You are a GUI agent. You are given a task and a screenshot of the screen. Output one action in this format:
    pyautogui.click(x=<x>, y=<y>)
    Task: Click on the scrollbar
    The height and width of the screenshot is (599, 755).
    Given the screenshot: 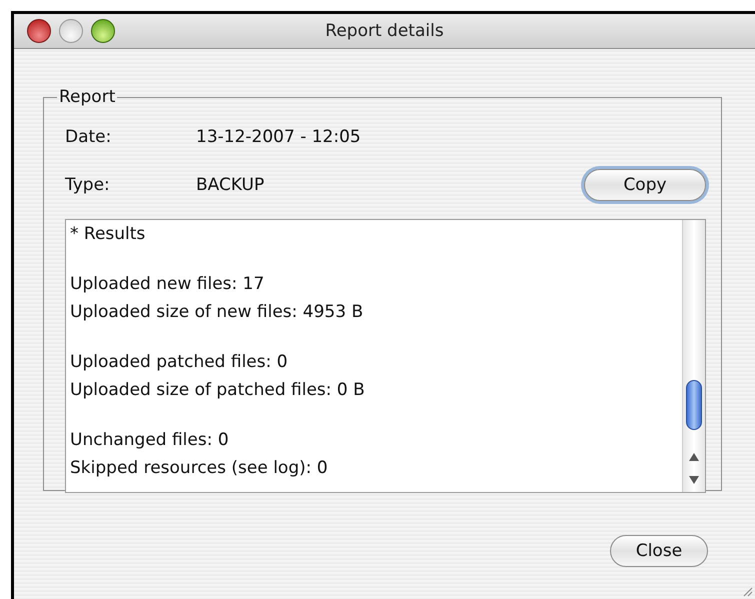 What is the action you would take?
    pyautogui.click(x=693, y=356)
    